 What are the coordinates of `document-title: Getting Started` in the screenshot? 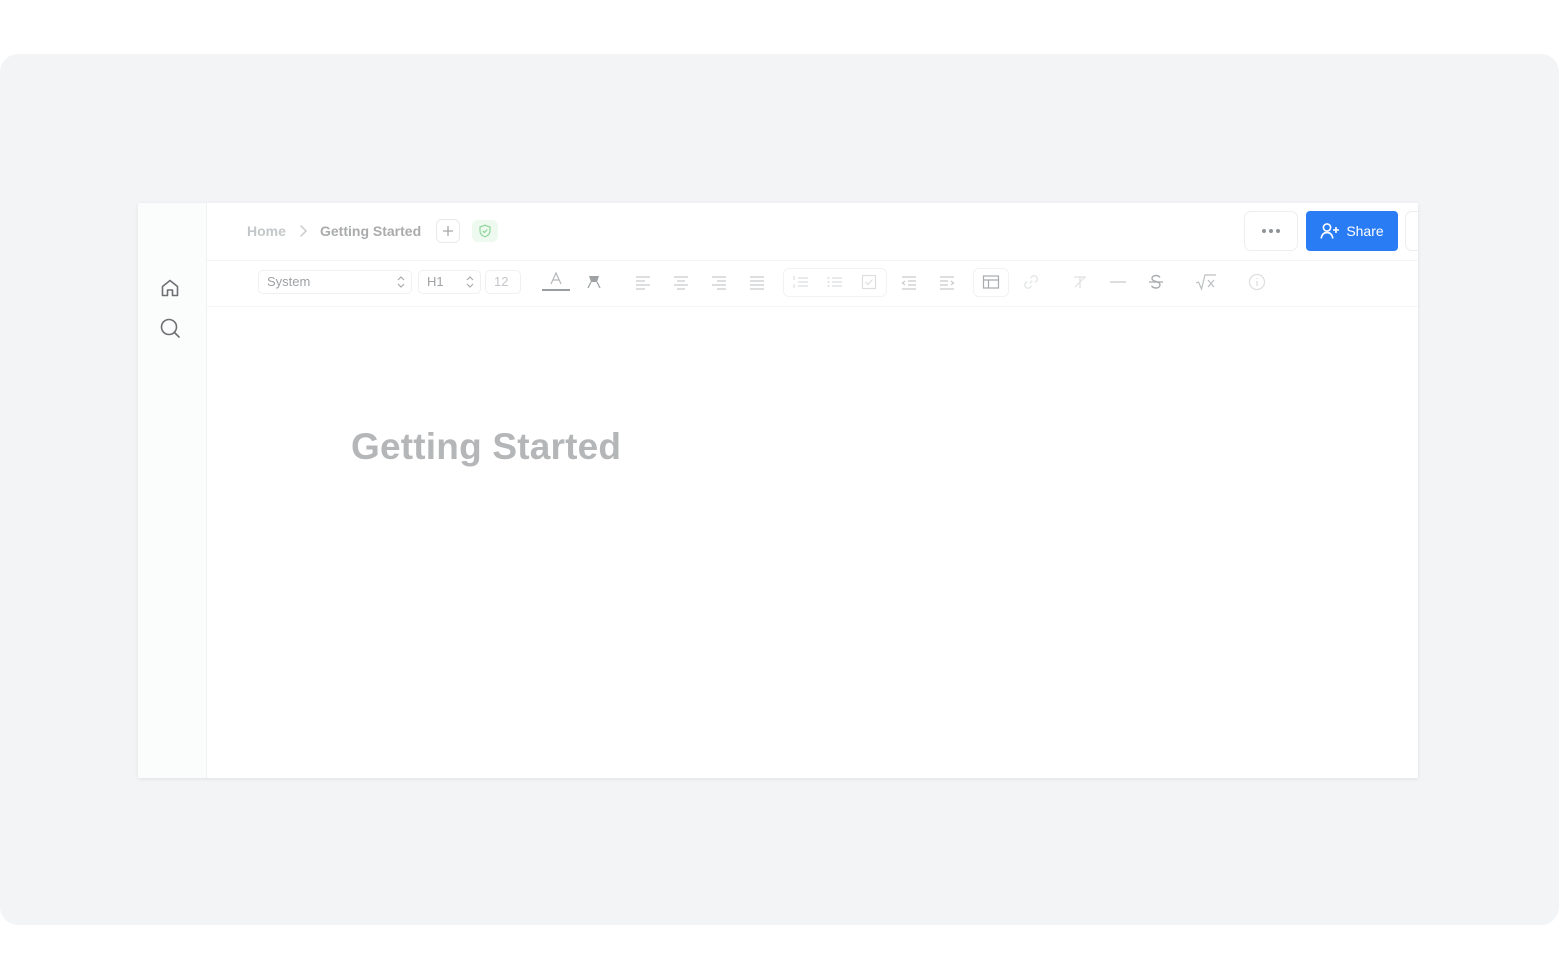 It's located at (486, 447).